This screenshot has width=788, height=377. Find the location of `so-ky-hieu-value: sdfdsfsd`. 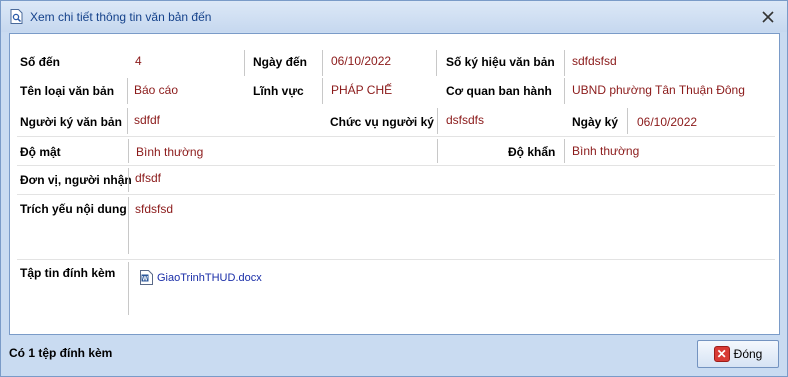

so-ky-hieu-value: sdfdsfsd is located at coordinates (594, 61).